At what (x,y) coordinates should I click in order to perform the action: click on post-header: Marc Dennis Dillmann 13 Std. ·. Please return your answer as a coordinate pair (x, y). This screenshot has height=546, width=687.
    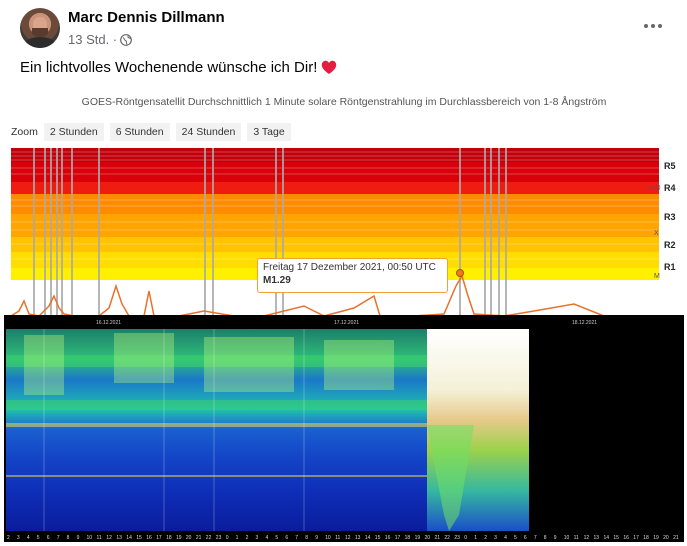
    Looking at the image, I should click on (343, 29).